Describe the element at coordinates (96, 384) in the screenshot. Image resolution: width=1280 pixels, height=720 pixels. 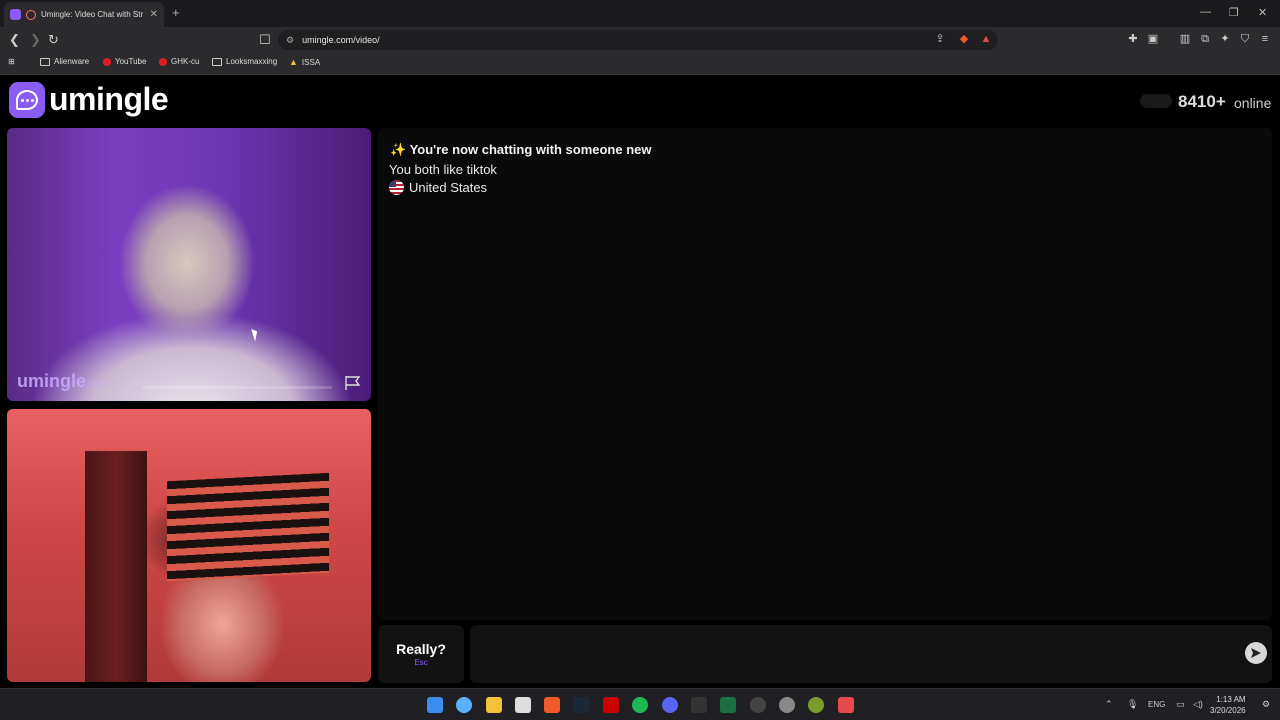
I see `watermark-suffix: .com` at that location.